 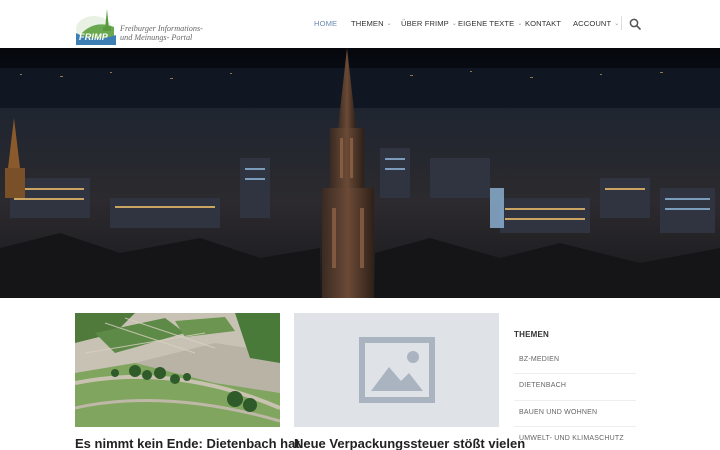 I want to click on nav-divider, so click(x=621, y=23).